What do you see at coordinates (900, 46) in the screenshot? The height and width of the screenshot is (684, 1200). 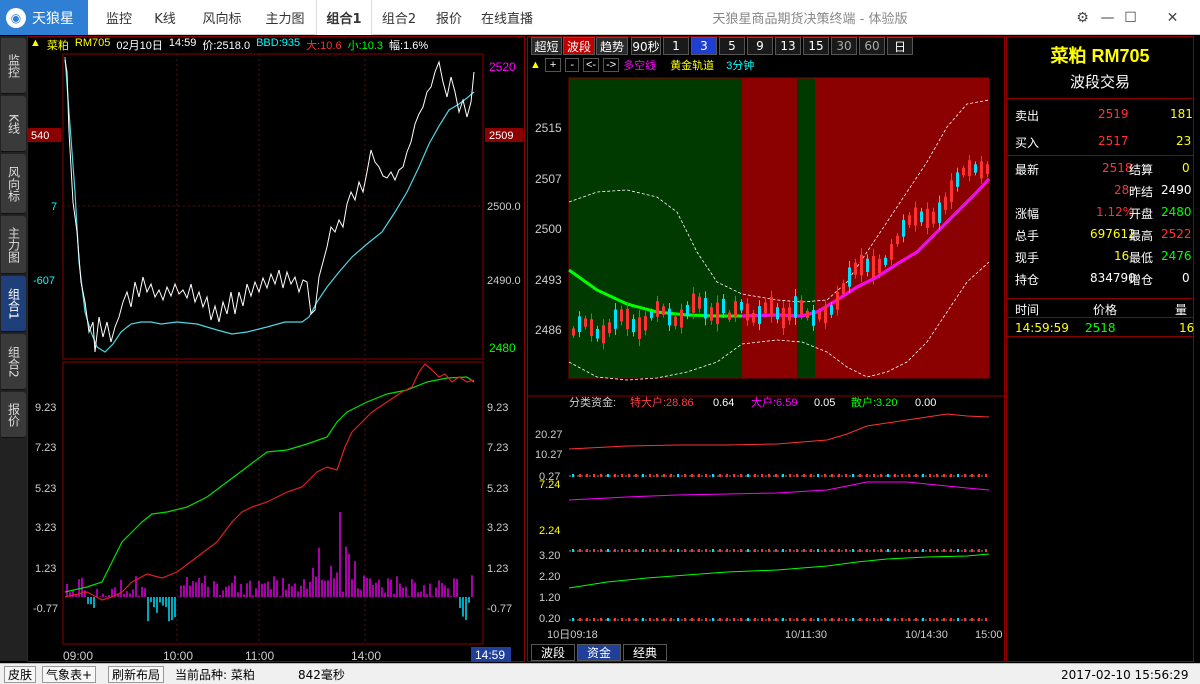 I see `period-day-button: 日` at bounding box center [900, 46].